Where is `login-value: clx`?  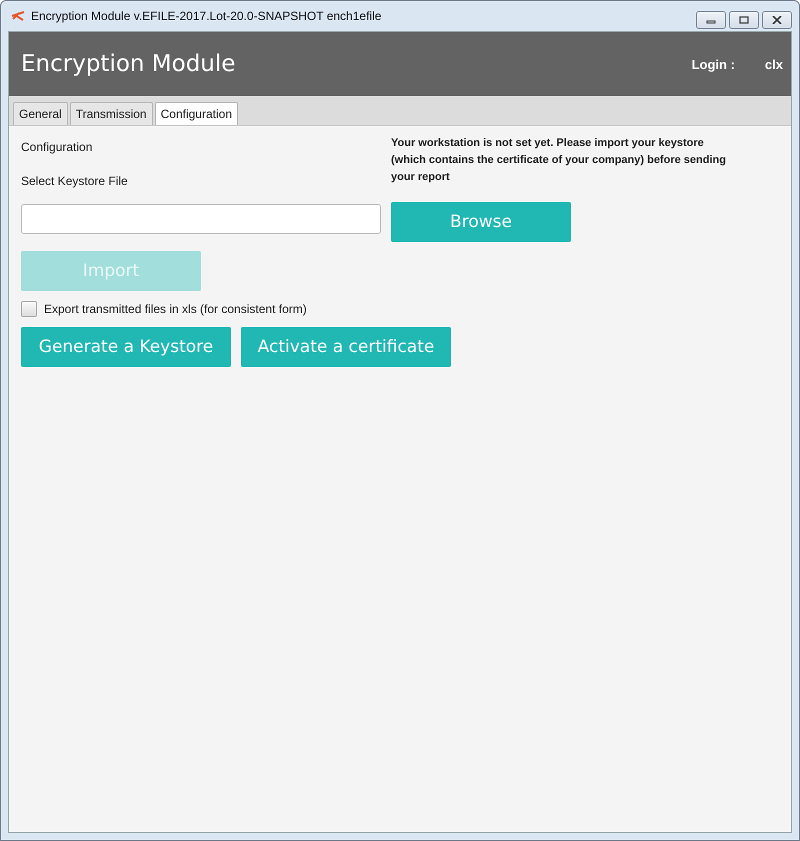 login-value: clx is located at coordinates (773, 64).